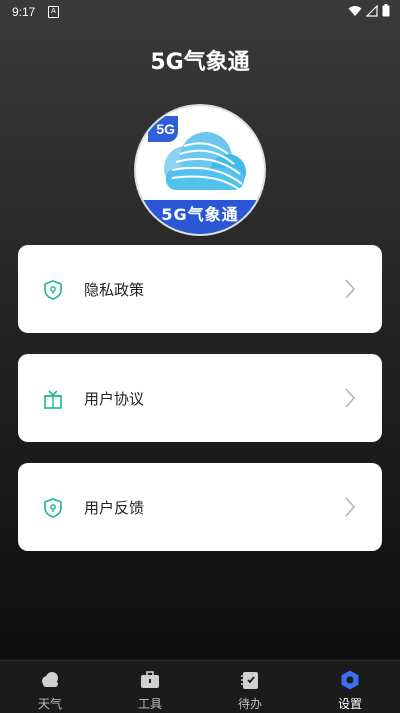 The image size is (400, 713). What do you see at coordinates (200, 289) in the screenshot?
I see `menu-item-privacy-policy: 隐私政策` at bounding box center [200, 289].